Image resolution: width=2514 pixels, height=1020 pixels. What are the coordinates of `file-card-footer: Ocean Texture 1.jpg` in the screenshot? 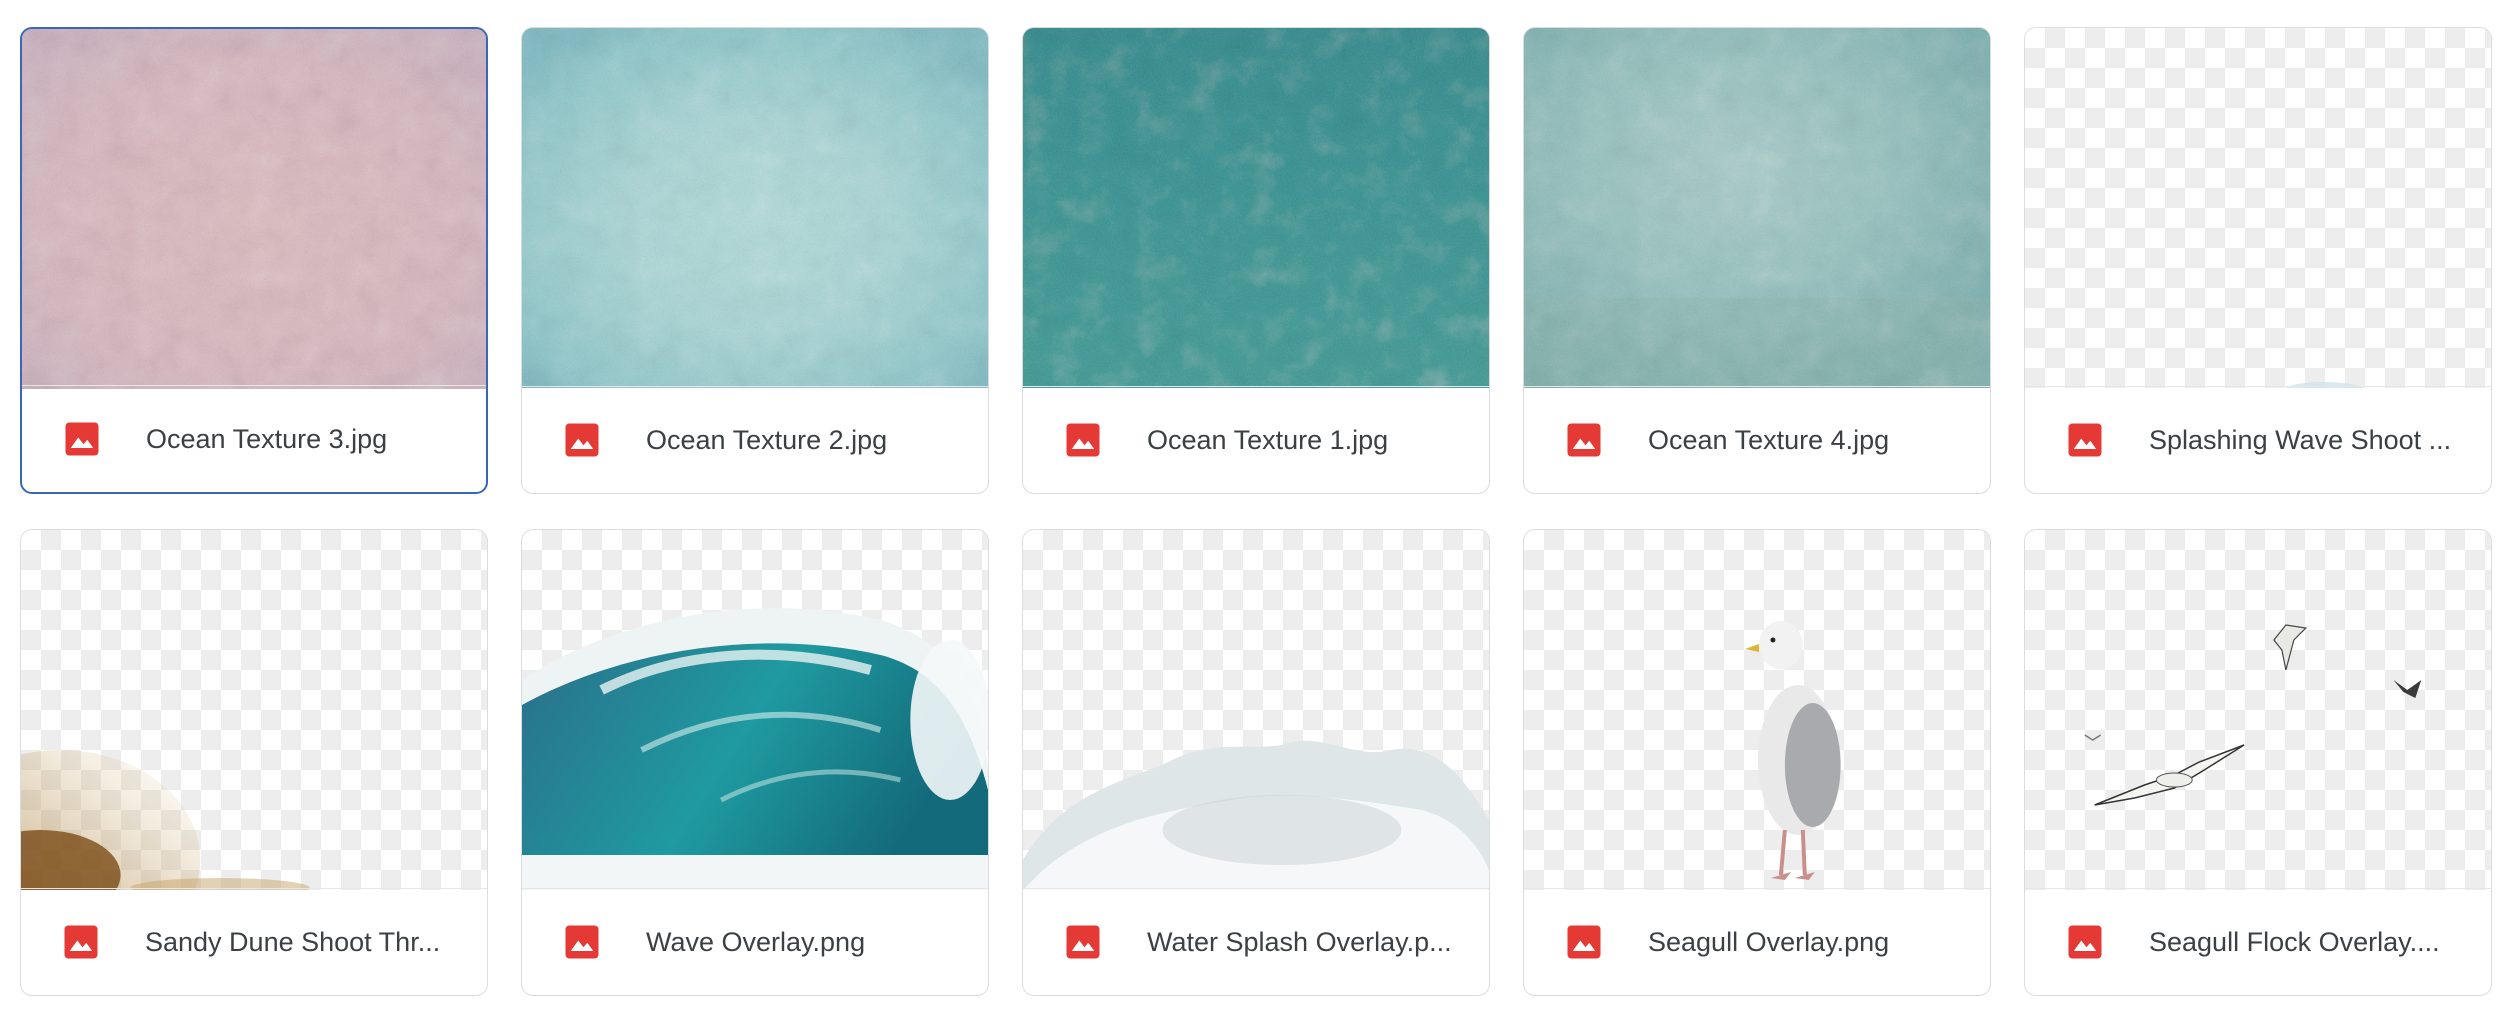 It's located at (1256, 439).